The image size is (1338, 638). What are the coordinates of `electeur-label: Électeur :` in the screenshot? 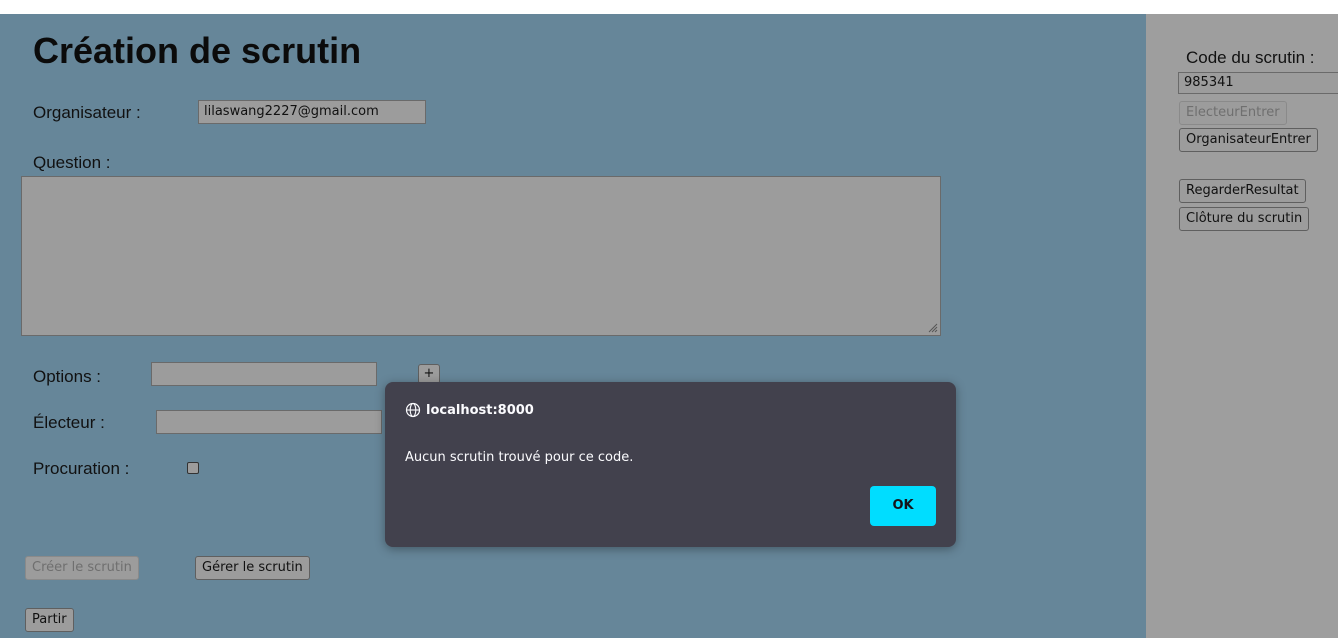 It's located at (69, 422).